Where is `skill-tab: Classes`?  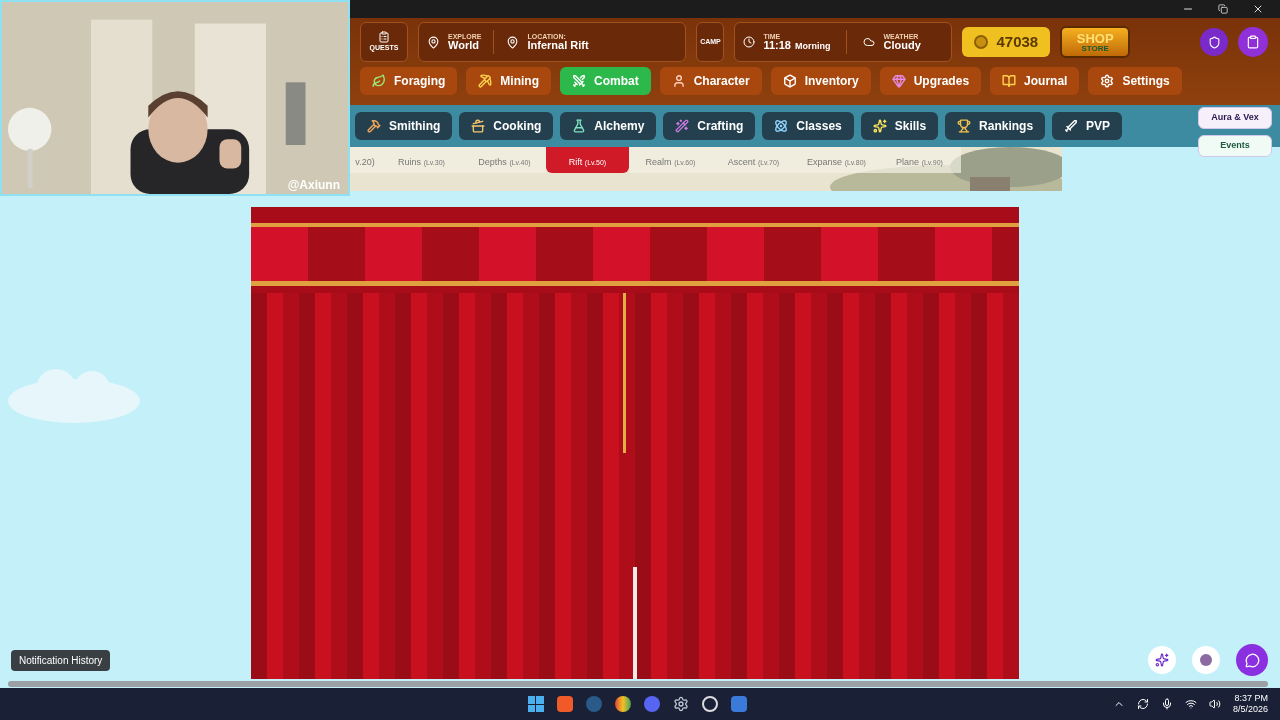
skill-tab: Classes is located at coordinates (808, 126).